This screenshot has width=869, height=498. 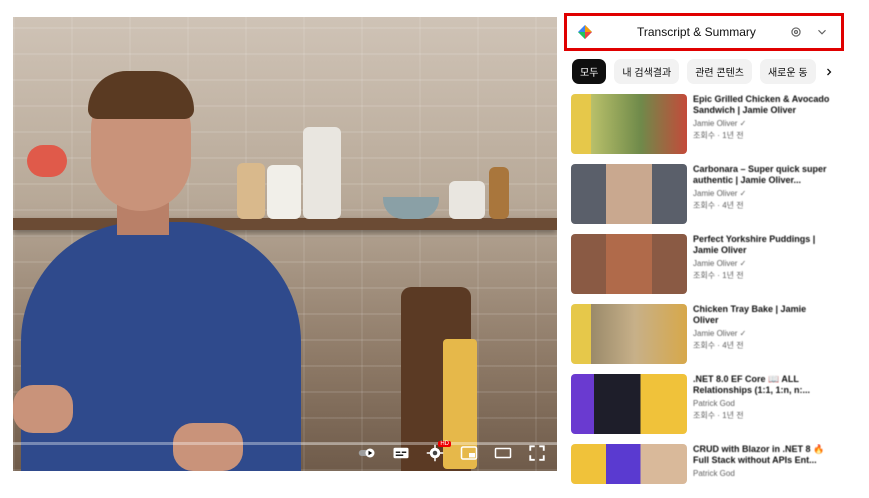 I want to click on theater-button, so click(x=503, y=453).